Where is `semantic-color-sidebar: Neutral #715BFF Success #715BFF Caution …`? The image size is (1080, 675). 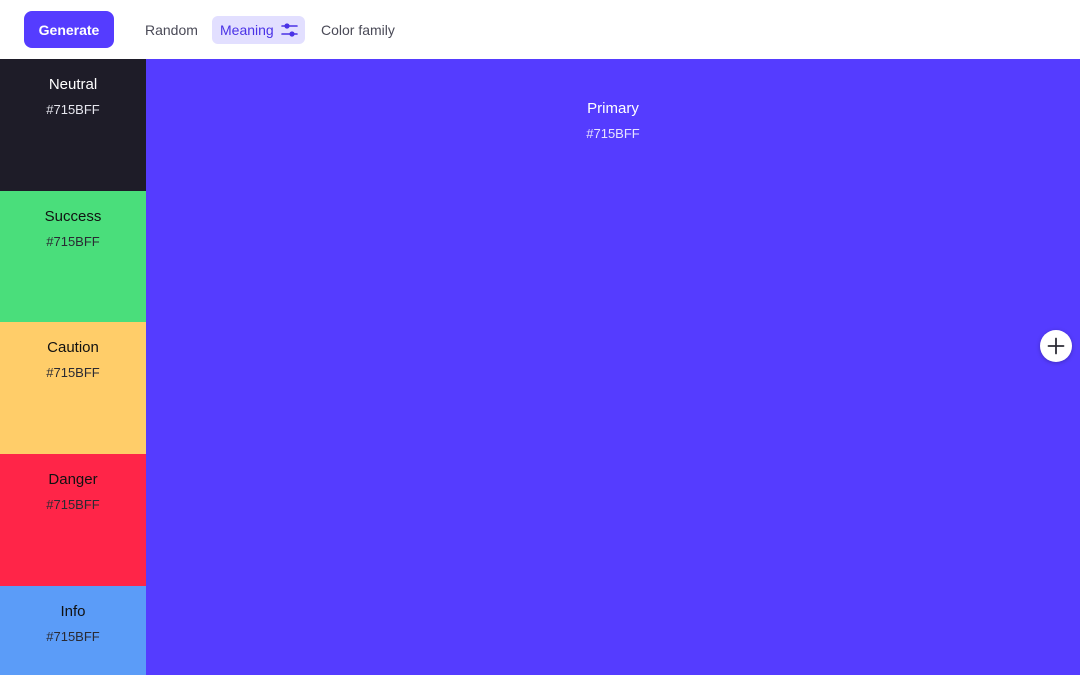 semantic-color-sidebar: Neutral #715BFF Success #715BFF Caution … is located at coordinates (73, 367).